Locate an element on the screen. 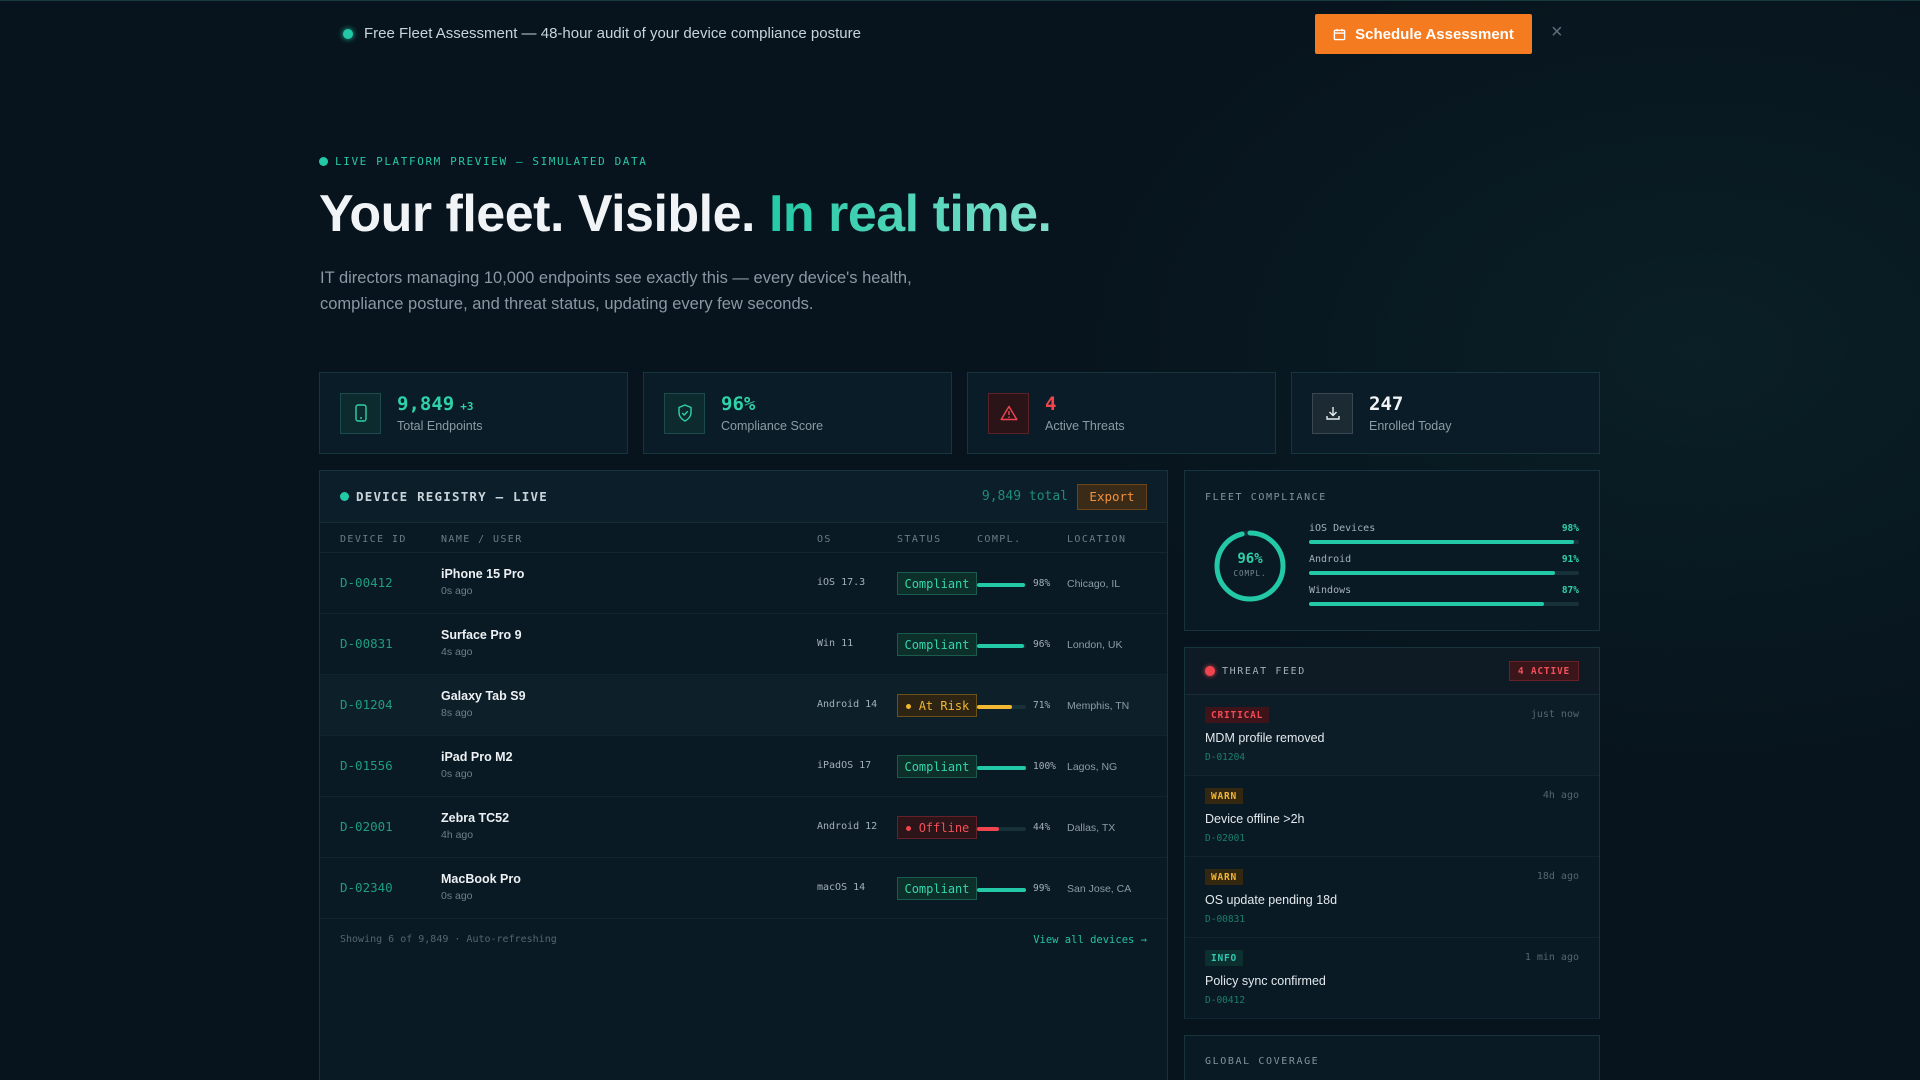 This screenshot has height=1080, width=1920. preview-eyebrow: LIVE PLATFORM PREVIEW — SIMULATED DATA is located at coordinates (483, 161).